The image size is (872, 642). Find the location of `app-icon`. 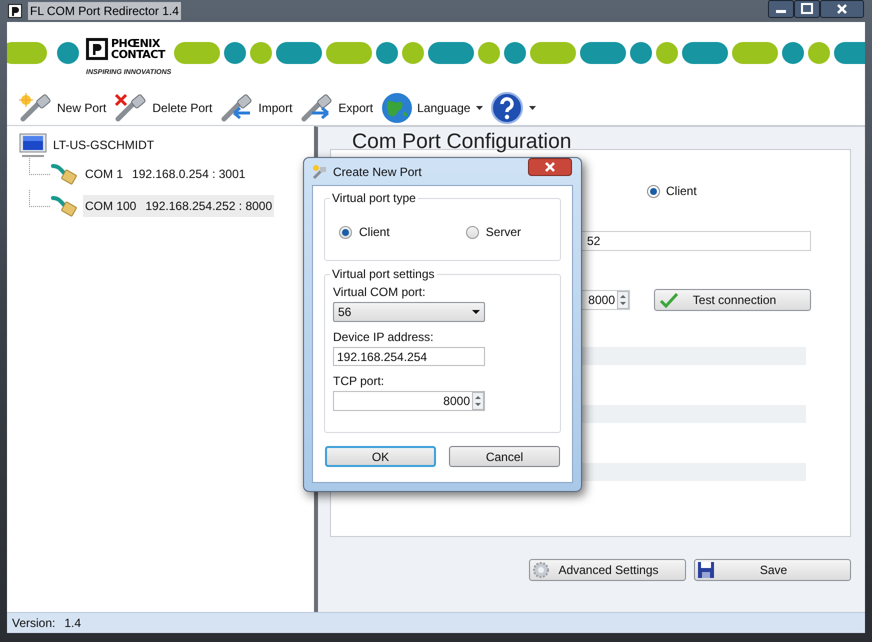

app-icon is located at coordinates (15, 11).